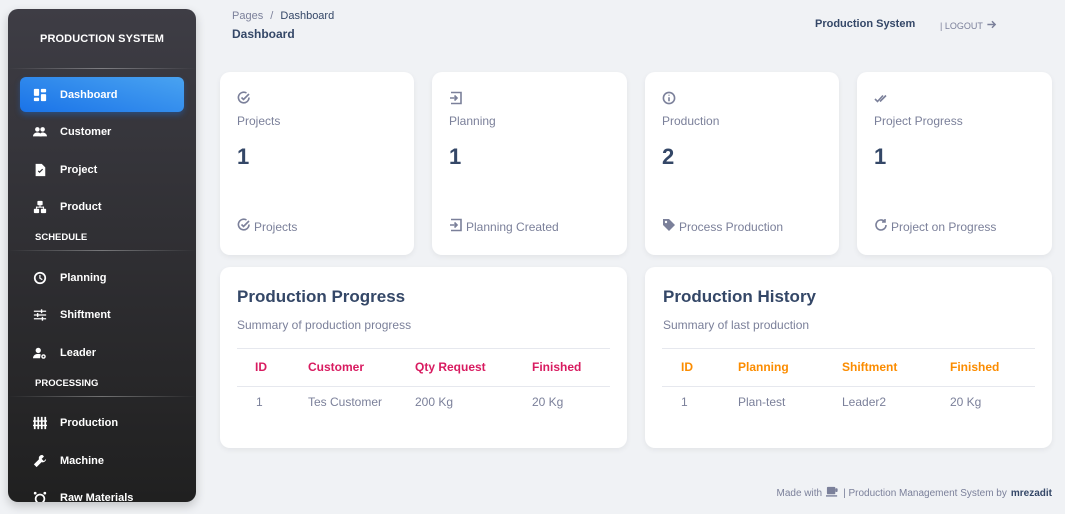 This screenshot has width=1065, height=514. I want to click on tag-icon, so click(669, 226).